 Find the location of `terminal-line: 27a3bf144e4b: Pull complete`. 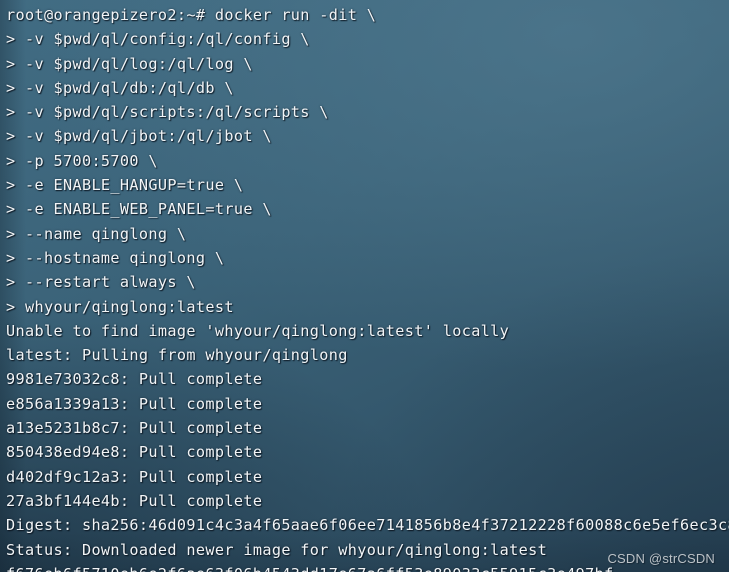

terminal-line: 27a3bf144e4b: Pull complete is located at coordinates (134, 500).